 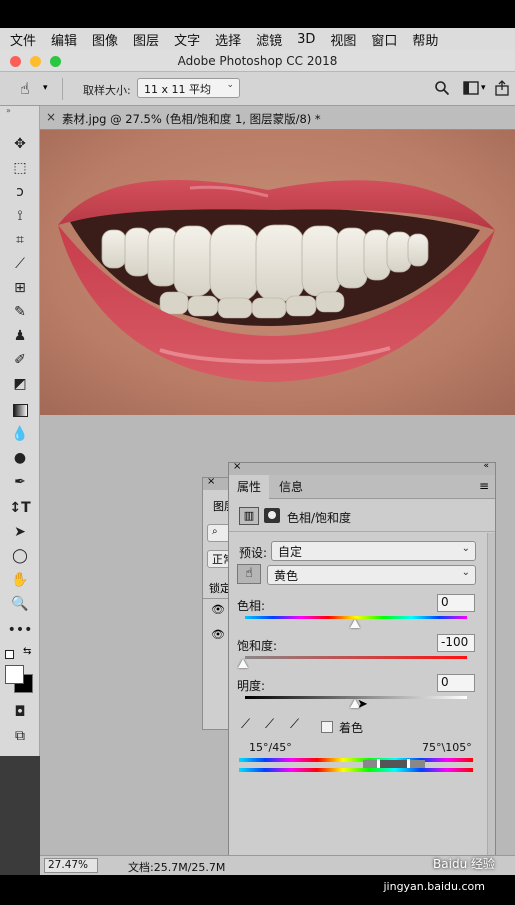 I want to click on color-bar-bottom, so click(x=356, y=770).